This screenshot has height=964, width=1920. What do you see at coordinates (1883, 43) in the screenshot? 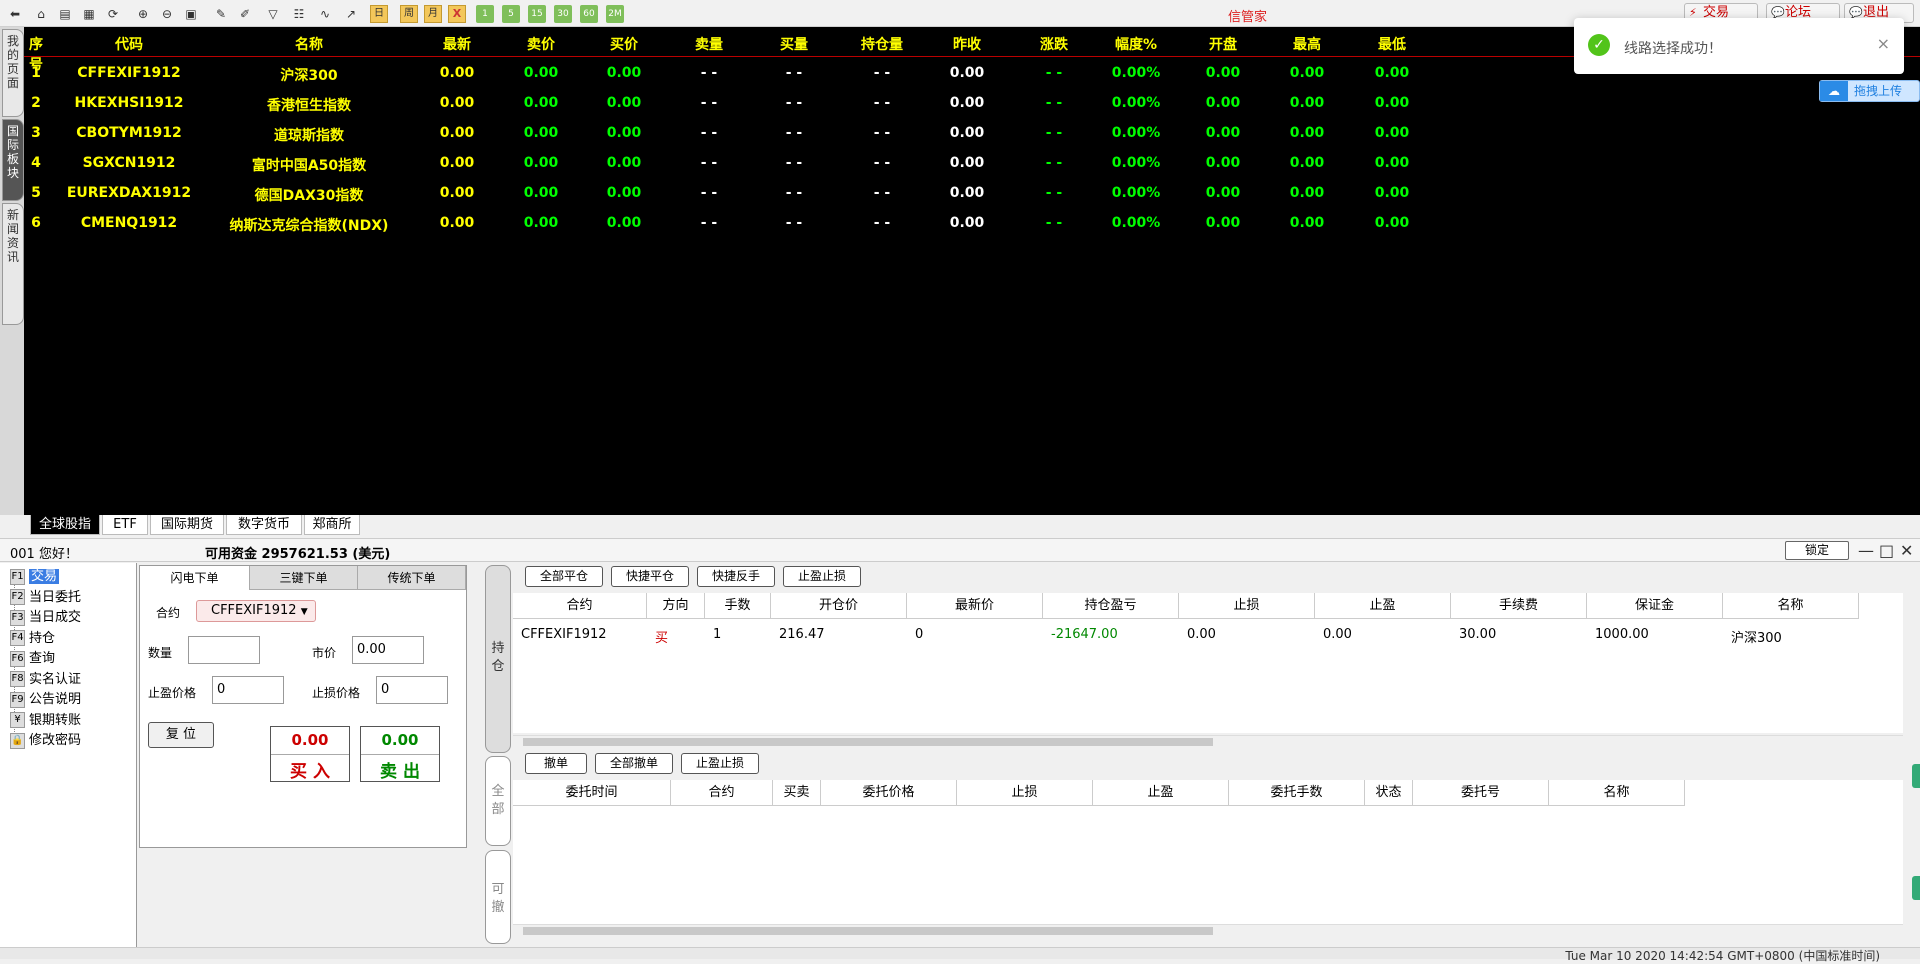
I see `close-icon: ×` at bounding box center [1883, 43].